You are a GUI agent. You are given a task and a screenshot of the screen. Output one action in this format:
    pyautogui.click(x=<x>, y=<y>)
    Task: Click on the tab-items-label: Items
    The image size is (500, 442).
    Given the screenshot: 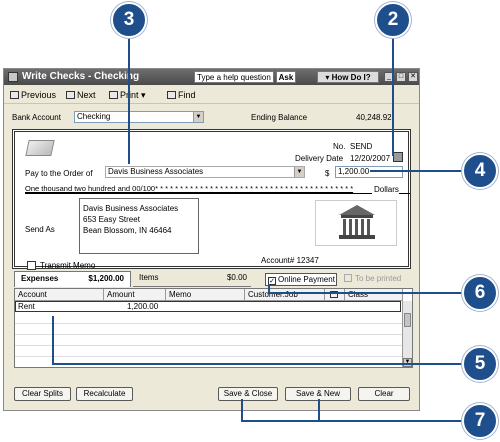 What is the action you would take?
    pyautogui.click(x=149, y=277)
    